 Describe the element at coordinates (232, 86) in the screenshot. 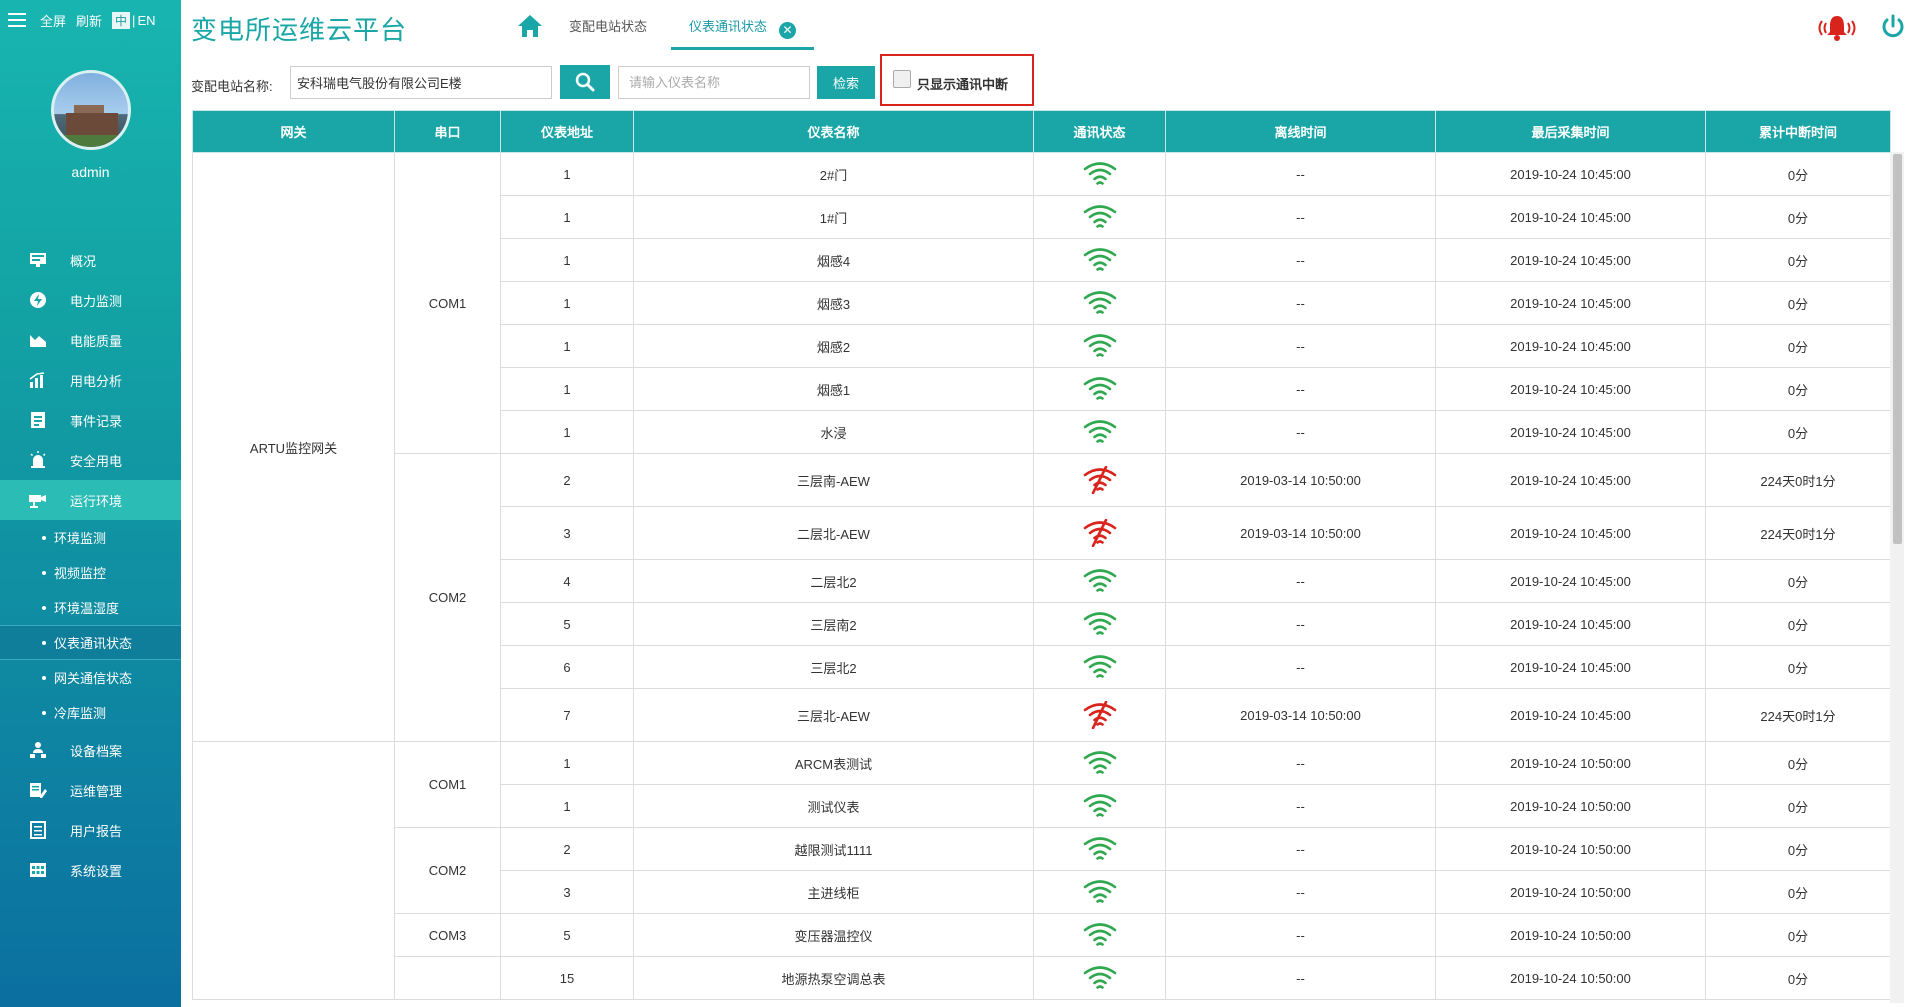

I see `station-label: 变配电站名称:` at that location.